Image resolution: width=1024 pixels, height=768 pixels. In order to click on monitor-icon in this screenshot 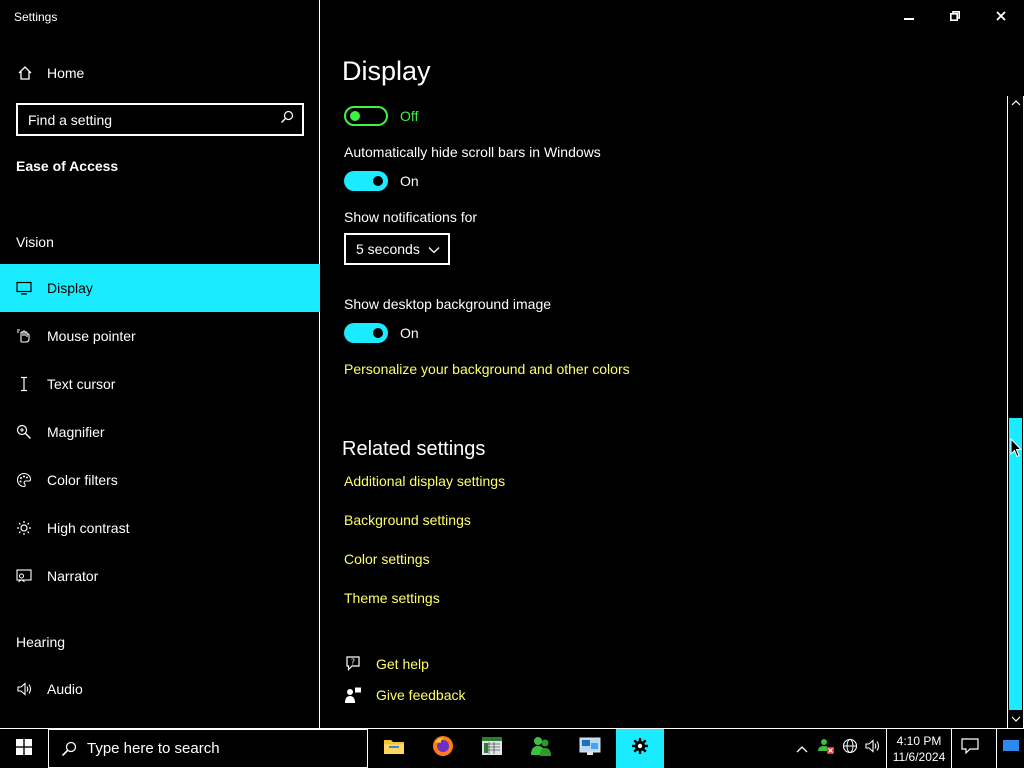, I will do `click(24, 288)`.